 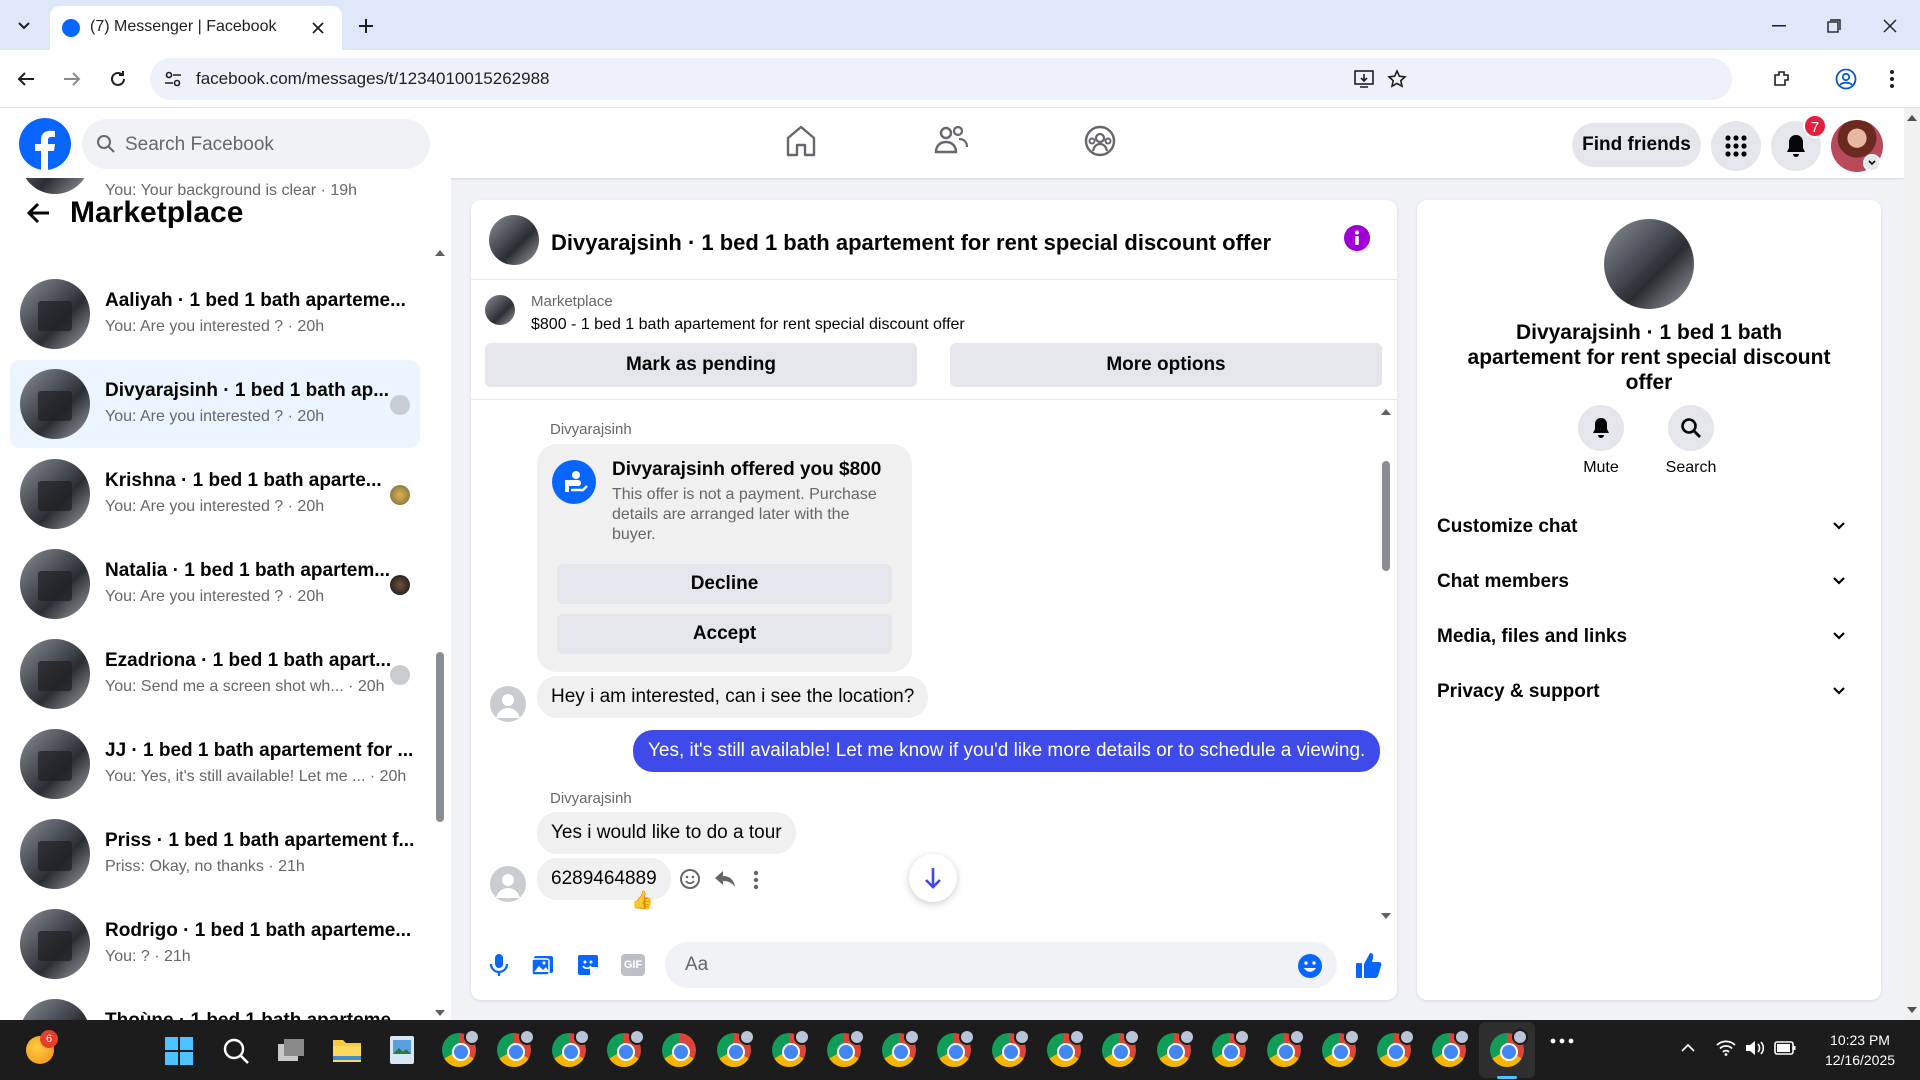 I want to click on facebook-search-input: Search Facebook, so click(x=256, y=144).